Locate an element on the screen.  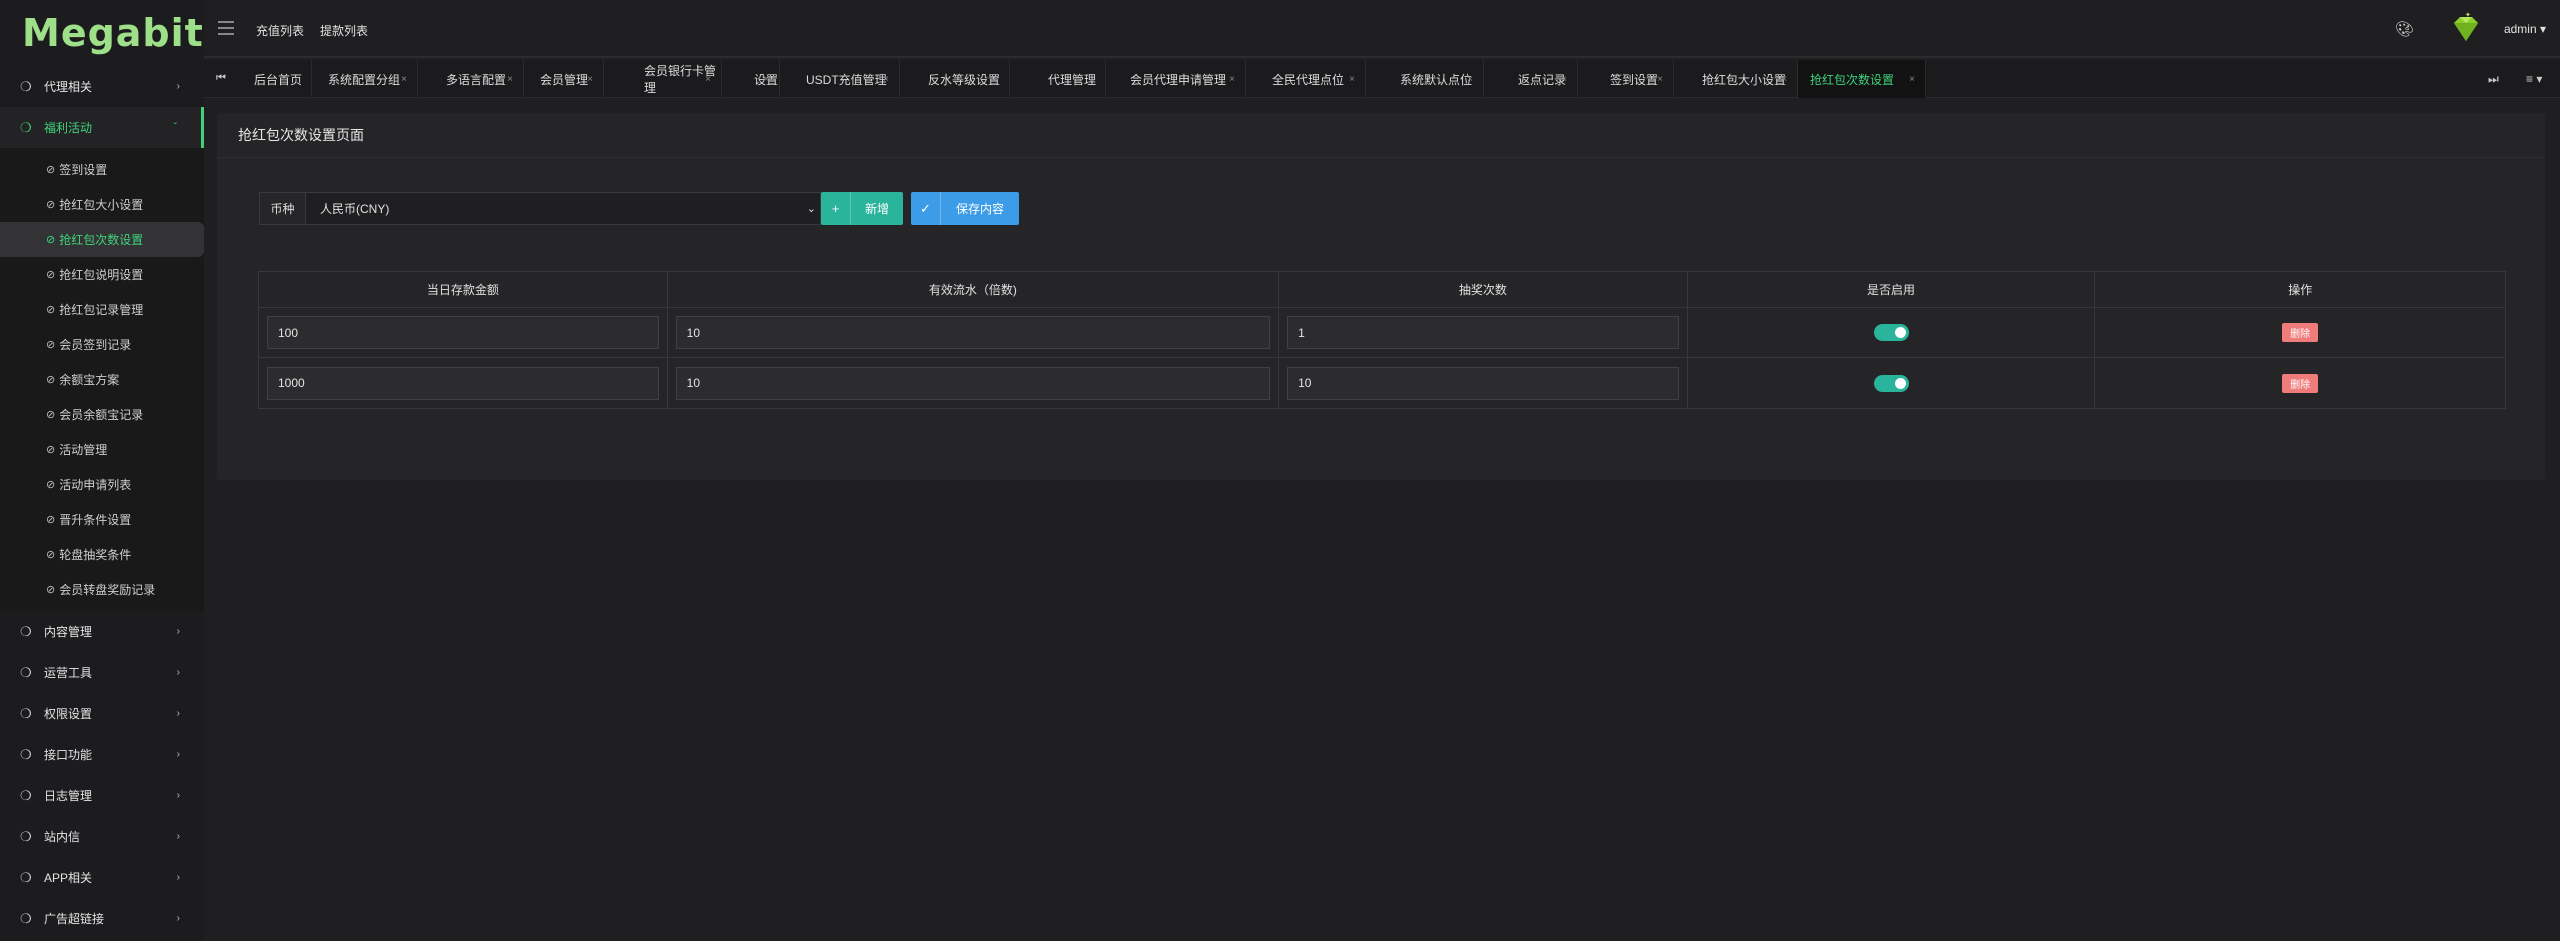
column-header: 有效流水（倍数) is located at coordinates (974, 289).